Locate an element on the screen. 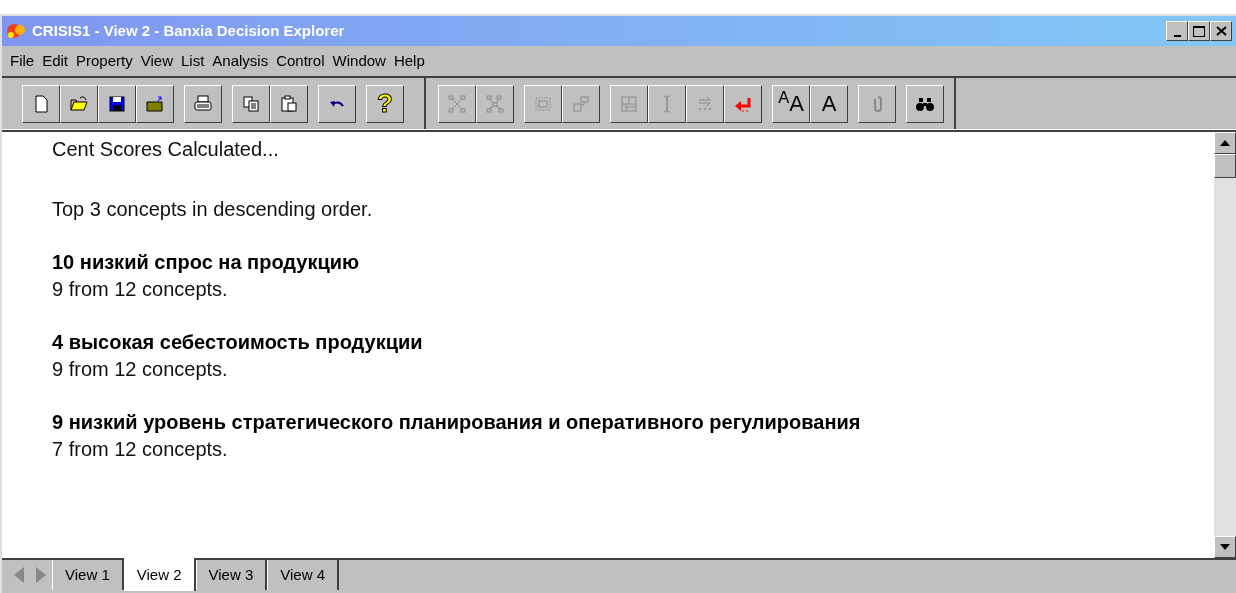 Image resolution: width=1236 pixels, height=593 pixels. menu-item: Property is located at coordinates (104, 61).